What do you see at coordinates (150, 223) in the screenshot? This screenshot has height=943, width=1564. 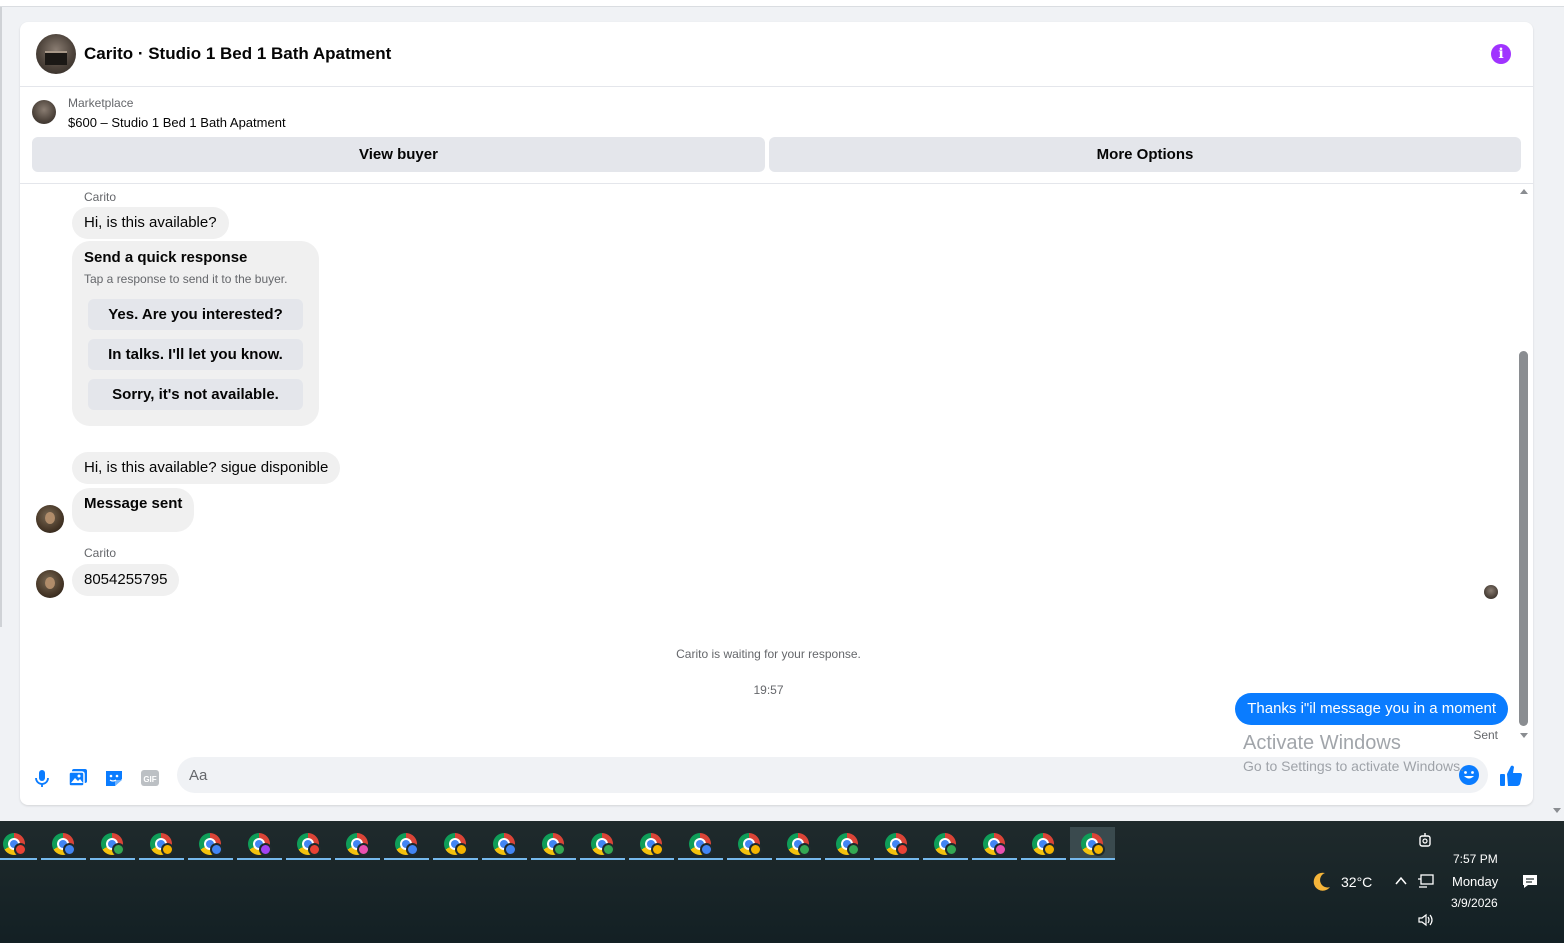 I see `incoming-message: Hi, is this available?` at bounding box center [150, 223].